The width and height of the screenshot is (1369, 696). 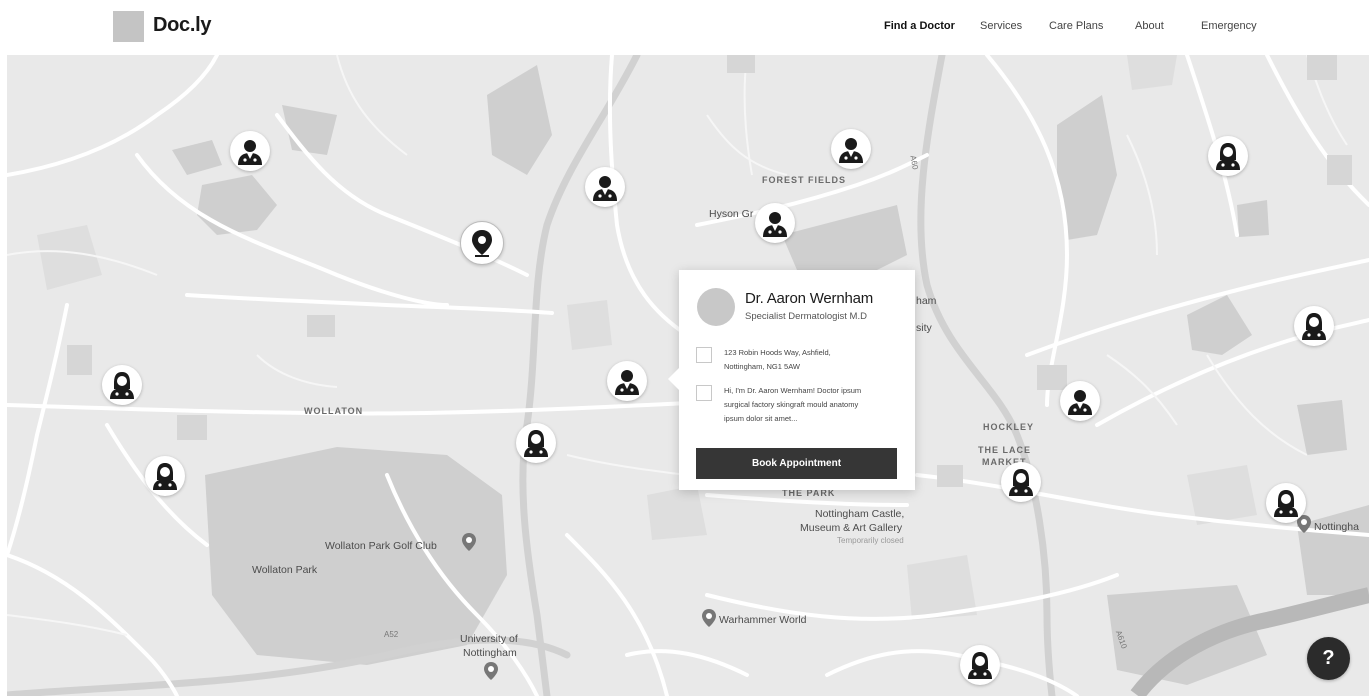 I want to click on card-pointer-arrow, so click(x=674, y=379).